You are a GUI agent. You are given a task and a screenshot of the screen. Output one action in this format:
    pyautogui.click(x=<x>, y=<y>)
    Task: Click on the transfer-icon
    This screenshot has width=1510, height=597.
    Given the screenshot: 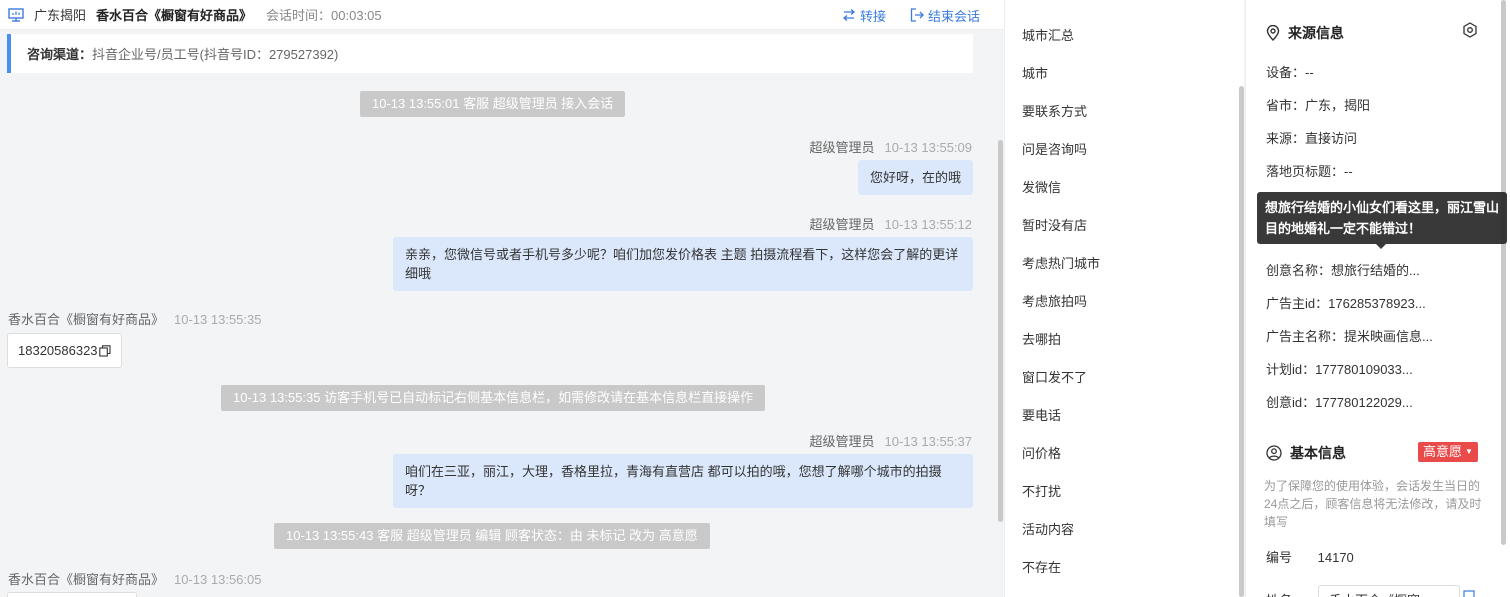 What is the action you would take?
    pyautogui.click(x=848, y=15)
    